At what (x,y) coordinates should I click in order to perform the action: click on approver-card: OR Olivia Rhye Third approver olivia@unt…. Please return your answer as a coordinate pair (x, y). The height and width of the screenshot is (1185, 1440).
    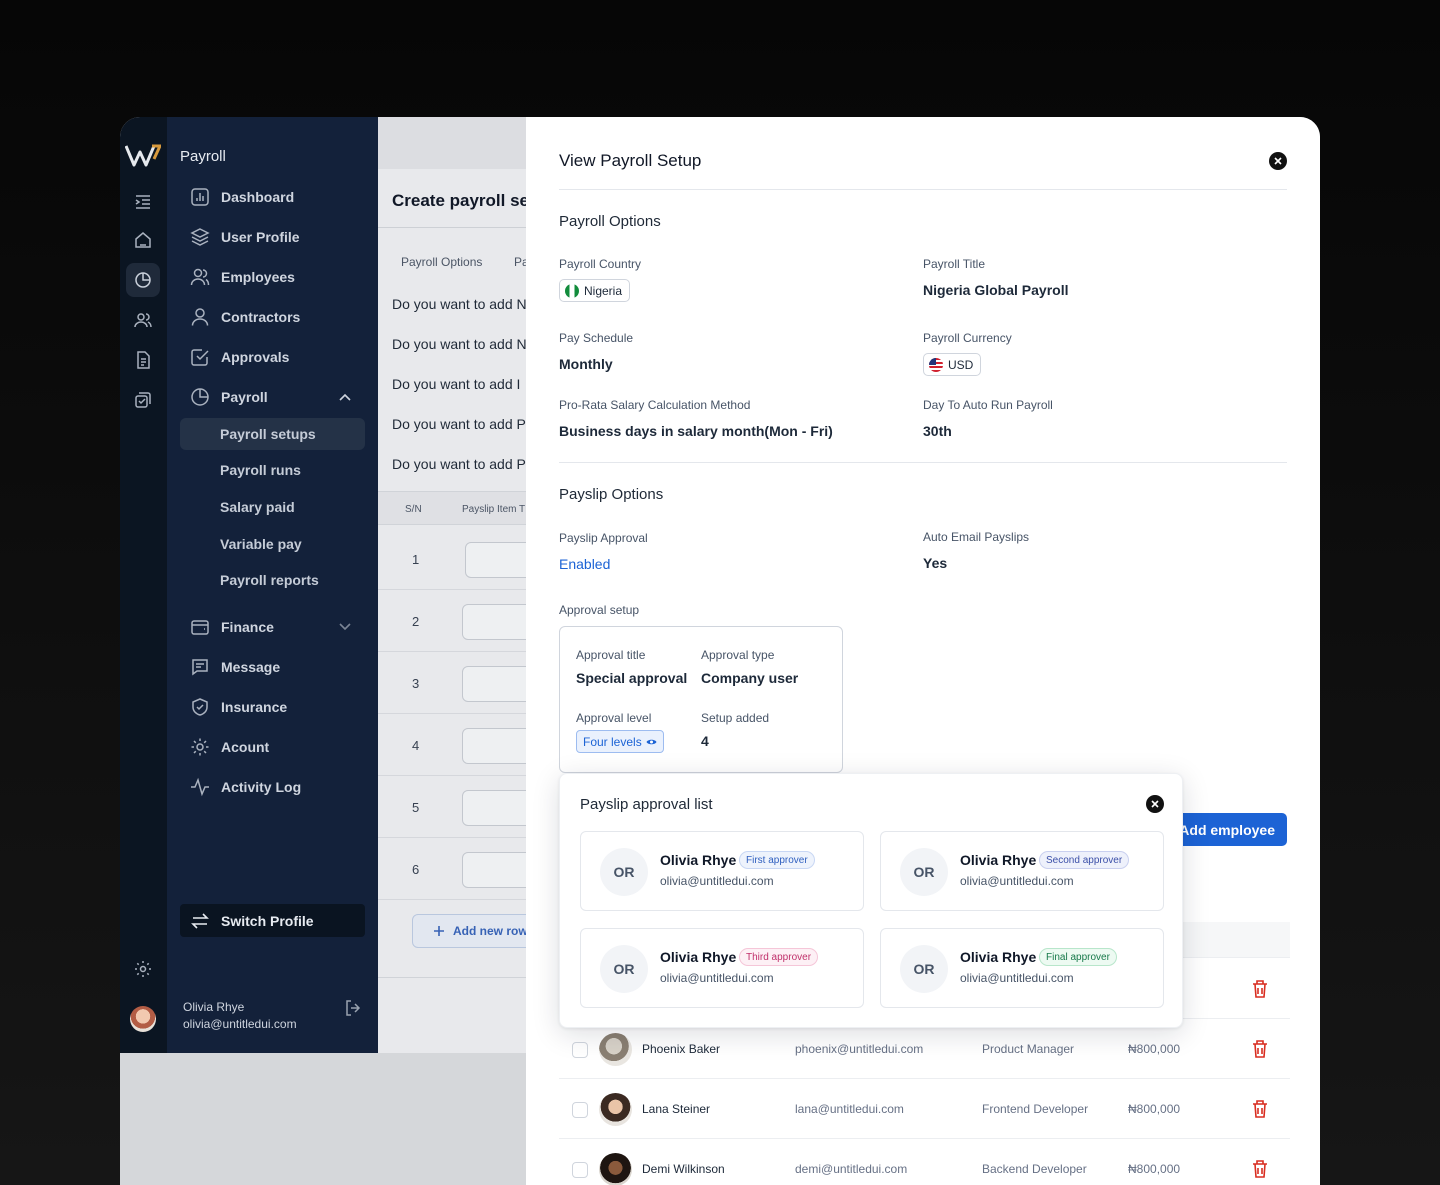
    Looking at the image, I should click on (722, 968).